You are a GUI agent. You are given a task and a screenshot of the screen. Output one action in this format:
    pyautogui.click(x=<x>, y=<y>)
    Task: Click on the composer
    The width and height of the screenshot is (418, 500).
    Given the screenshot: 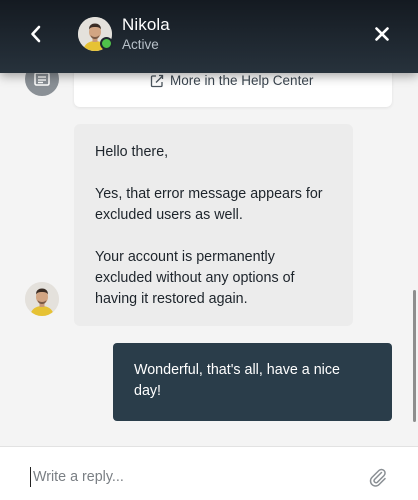 What is the action you would take?
    pyautogui.click(x=209, y=473)
    